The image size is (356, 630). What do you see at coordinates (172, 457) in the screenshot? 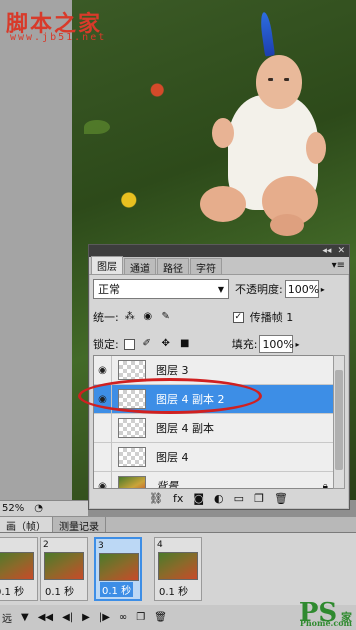
I see `layer-name: 图层 4` at bounding box center [172, 457].